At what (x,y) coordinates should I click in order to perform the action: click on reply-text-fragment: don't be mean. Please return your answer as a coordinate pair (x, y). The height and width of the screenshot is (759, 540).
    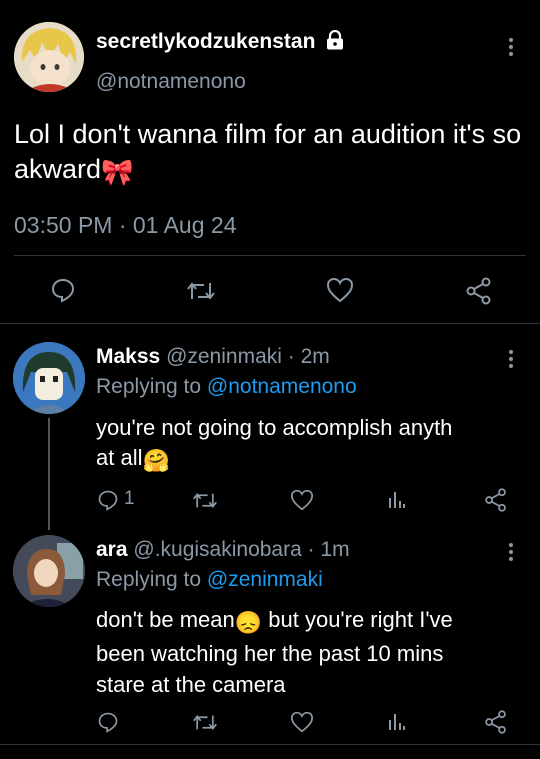
    Looking at the image, I should click on (165, 619).